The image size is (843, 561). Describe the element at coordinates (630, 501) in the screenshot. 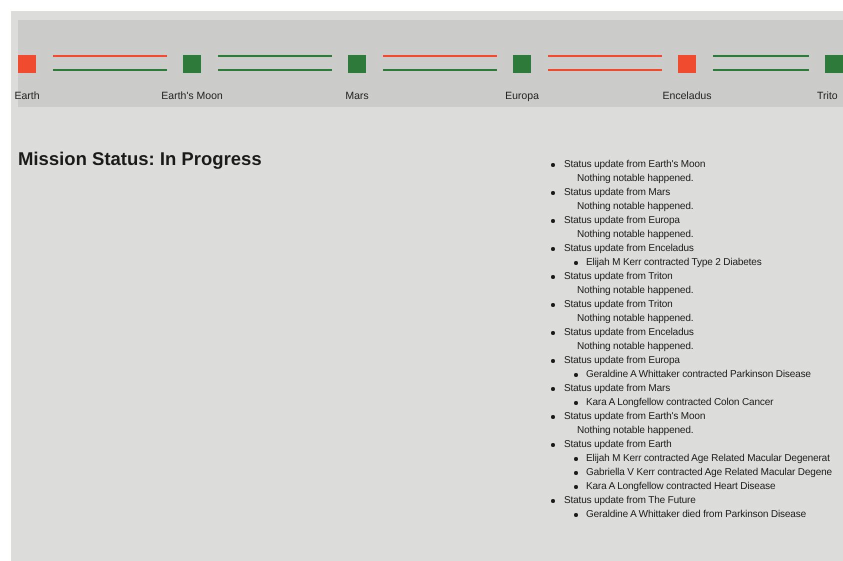

I see `update-title: Status update from The Future` at that location.